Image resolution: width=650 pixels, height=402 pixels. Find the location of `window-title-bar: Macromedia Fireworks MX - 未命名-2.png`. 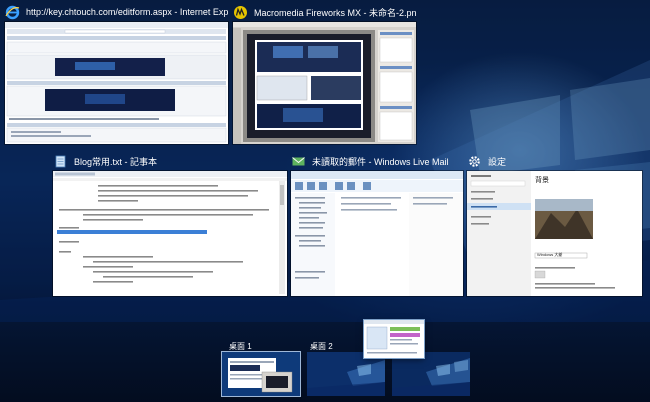

window-title-bar: Macromedia Fireworks MX - 未命名-2.png is located at coordinates (324, 12).